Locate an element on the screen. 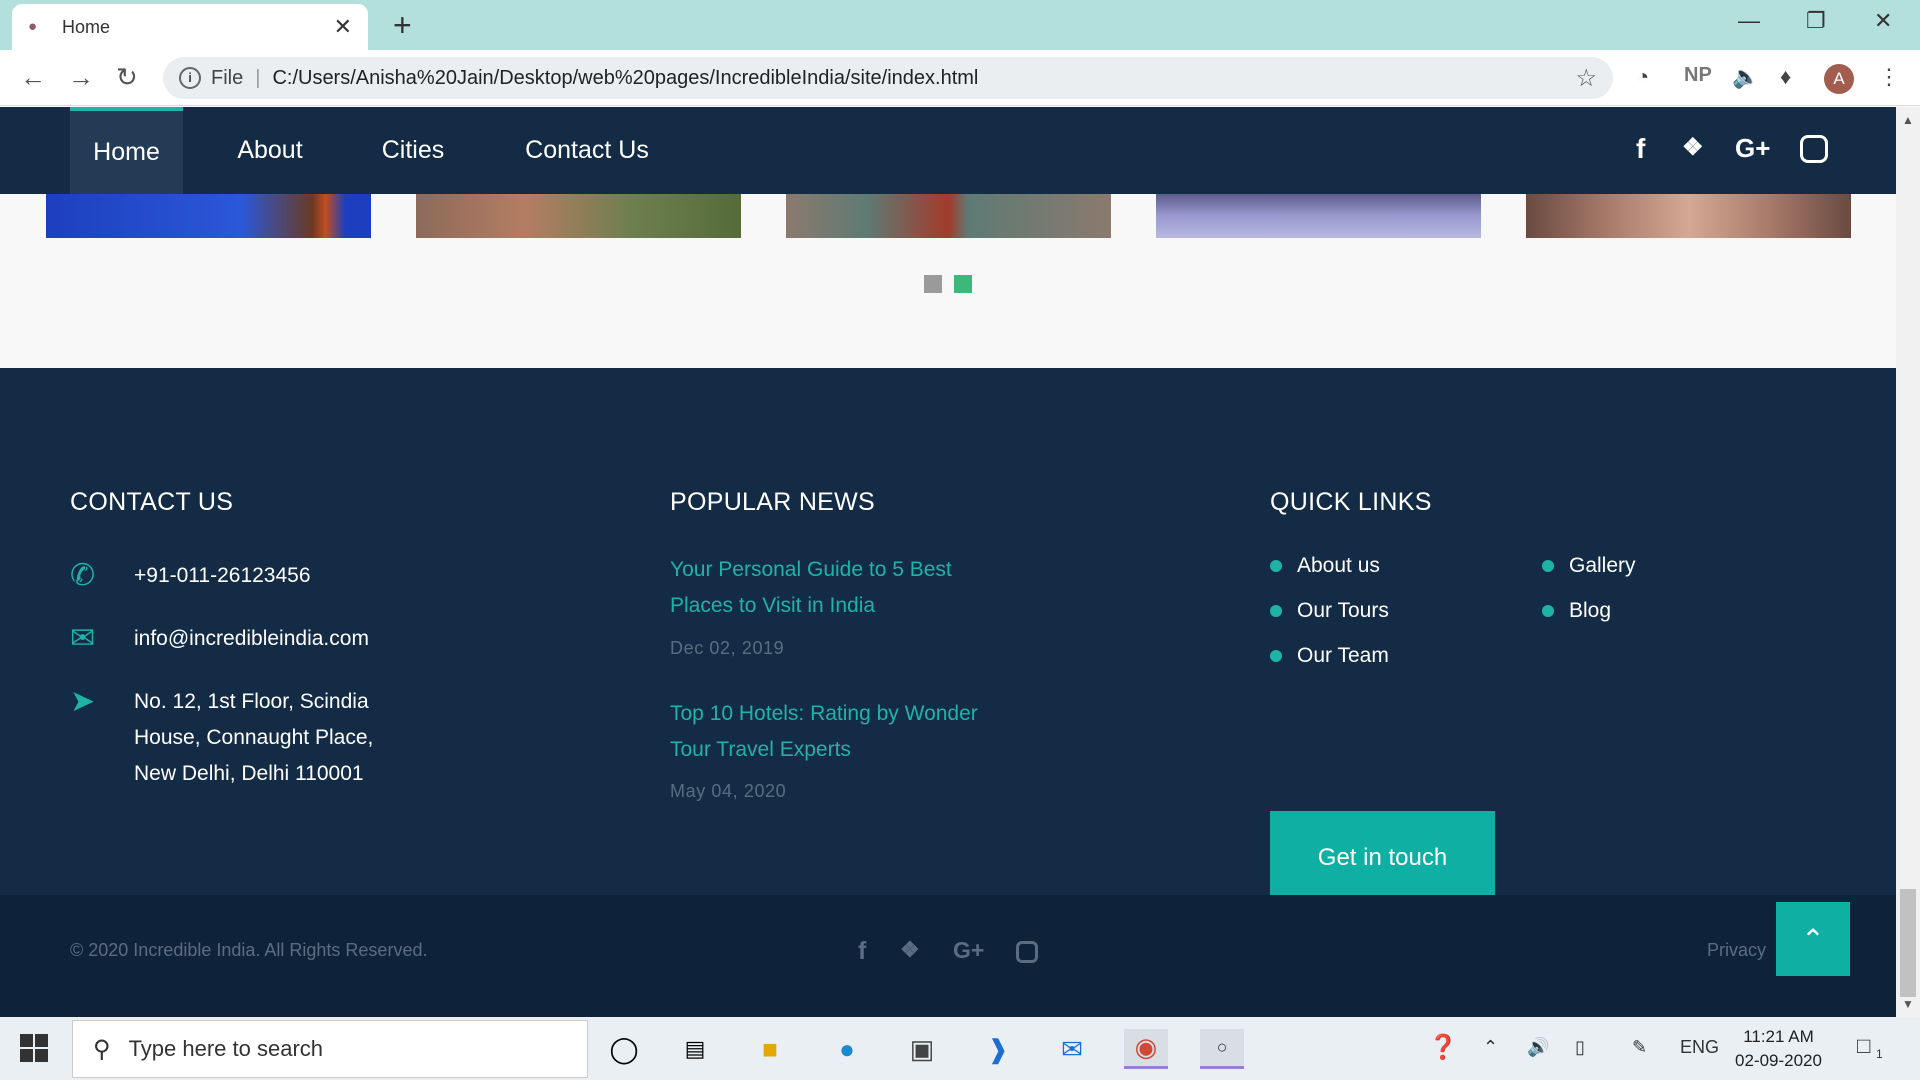  quick-link-blog: Blog is located at coordinates (1576, 611).